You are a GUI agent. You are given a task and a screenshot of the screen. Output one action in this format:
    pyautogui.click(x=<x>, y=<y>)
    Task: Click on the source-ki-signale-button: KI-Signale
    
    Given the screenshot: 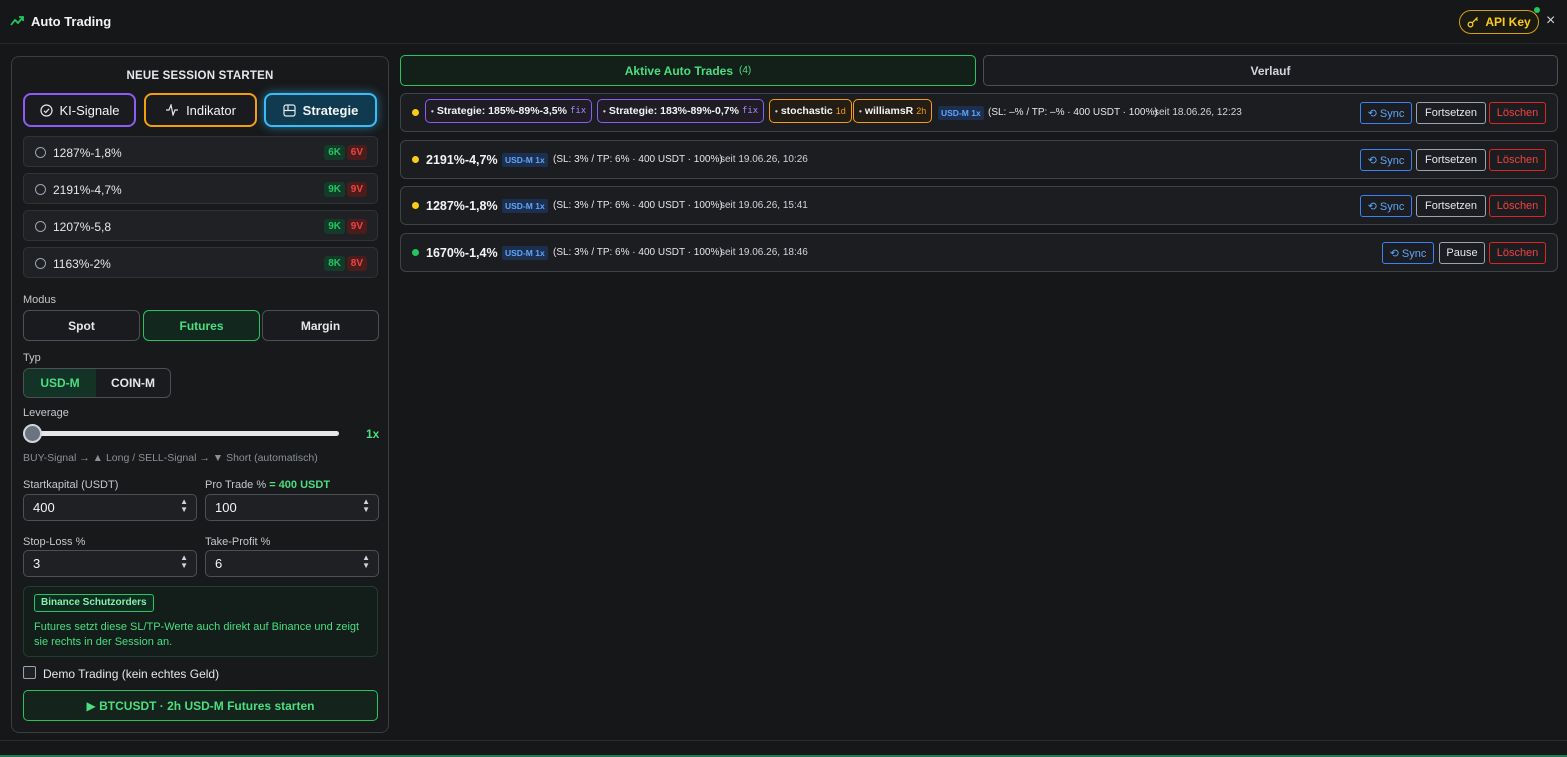 What is the action you would take?
    pyautogui.click(x=79, y=110)
    